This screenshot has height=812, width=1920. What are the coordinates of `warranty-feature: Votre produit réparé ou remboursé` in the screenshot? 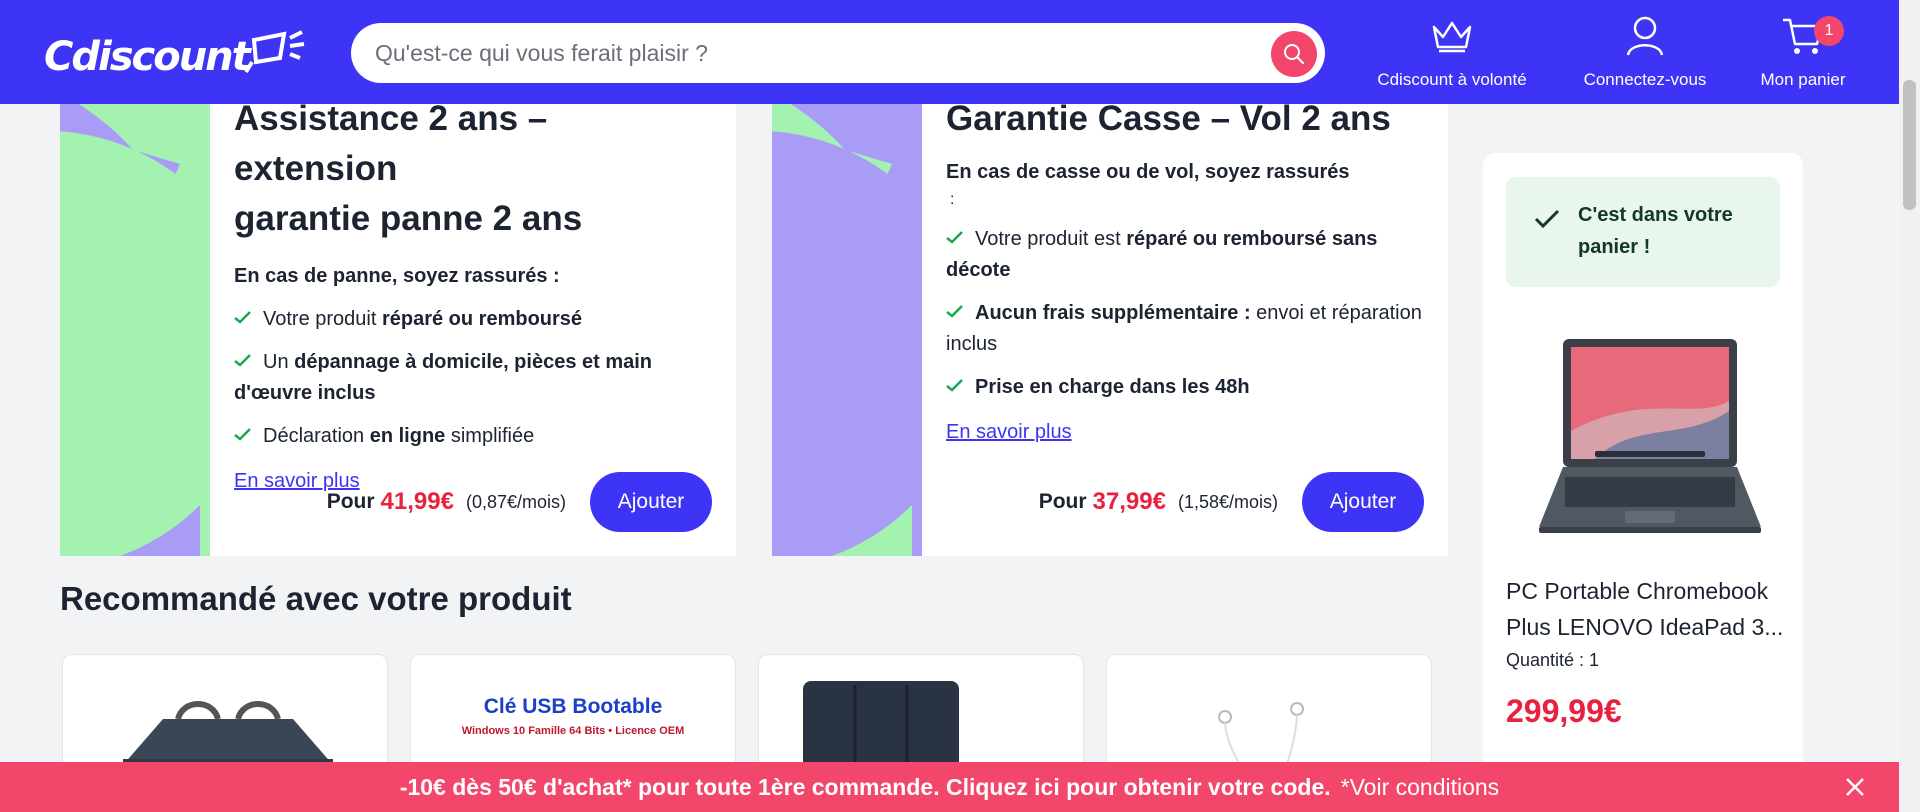 It's located at (473, 319).